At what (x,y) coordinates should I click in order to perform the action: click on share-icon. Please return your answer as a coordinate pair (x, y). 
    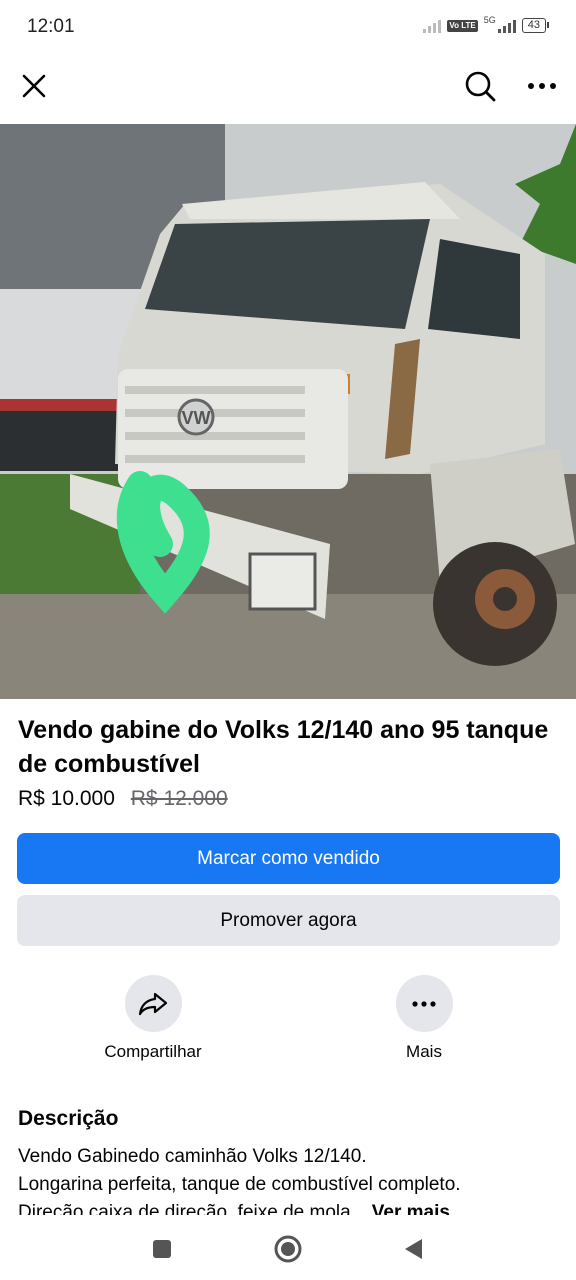
    Looking at the image, I should click on (153, 1003).